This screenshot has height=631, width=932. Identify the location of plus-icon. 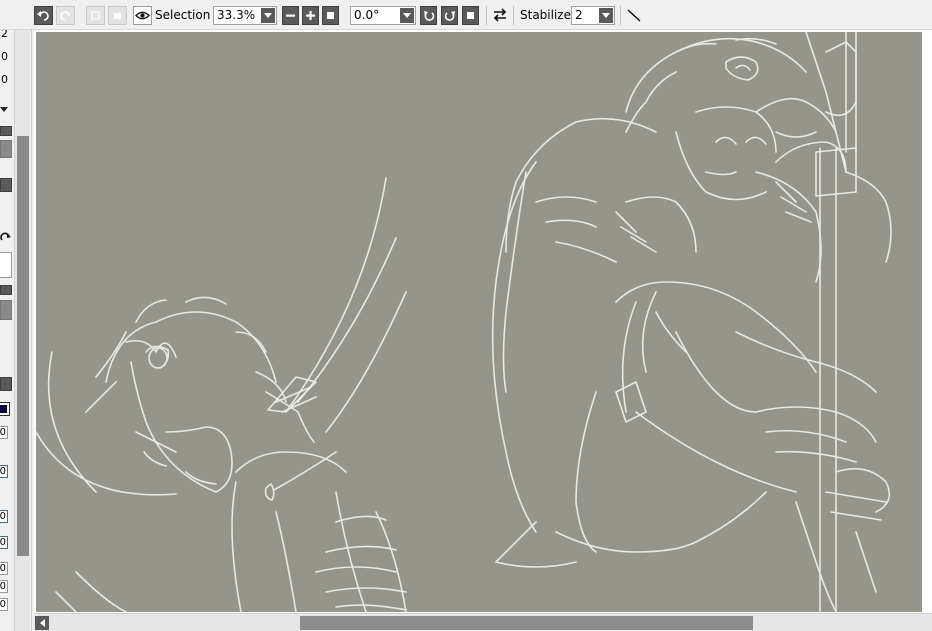
(310, 15).